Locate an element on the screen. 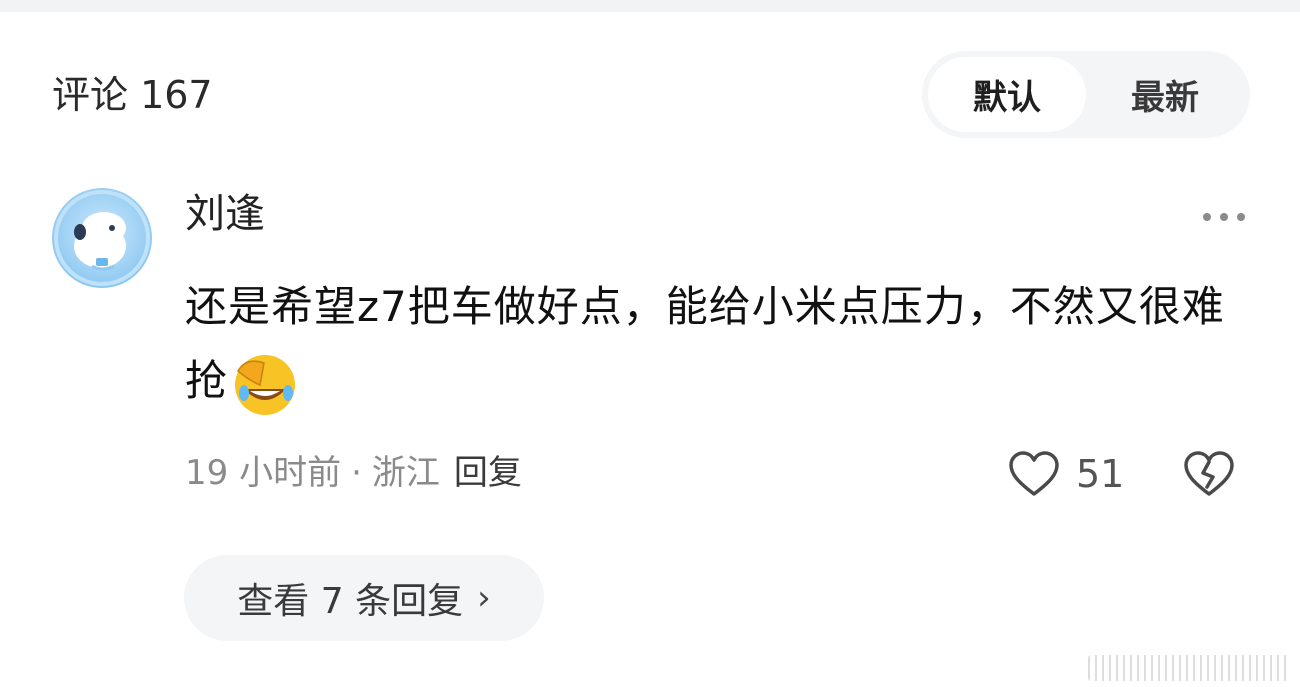 The image size is (1300, 687). like-button: 51 is located at coordinates (1066, 474).